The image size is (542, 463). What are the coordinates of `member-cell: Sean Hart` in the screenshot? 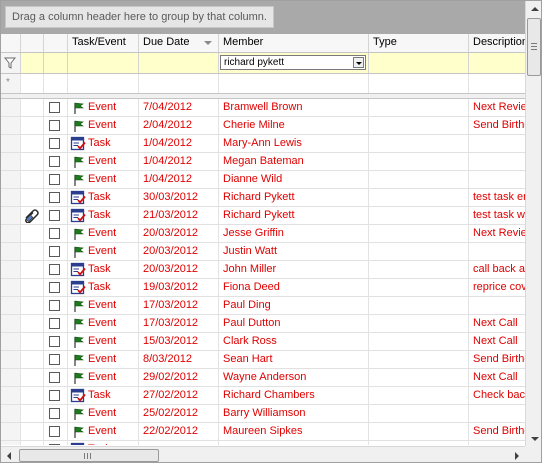 It's located at (294, 359).